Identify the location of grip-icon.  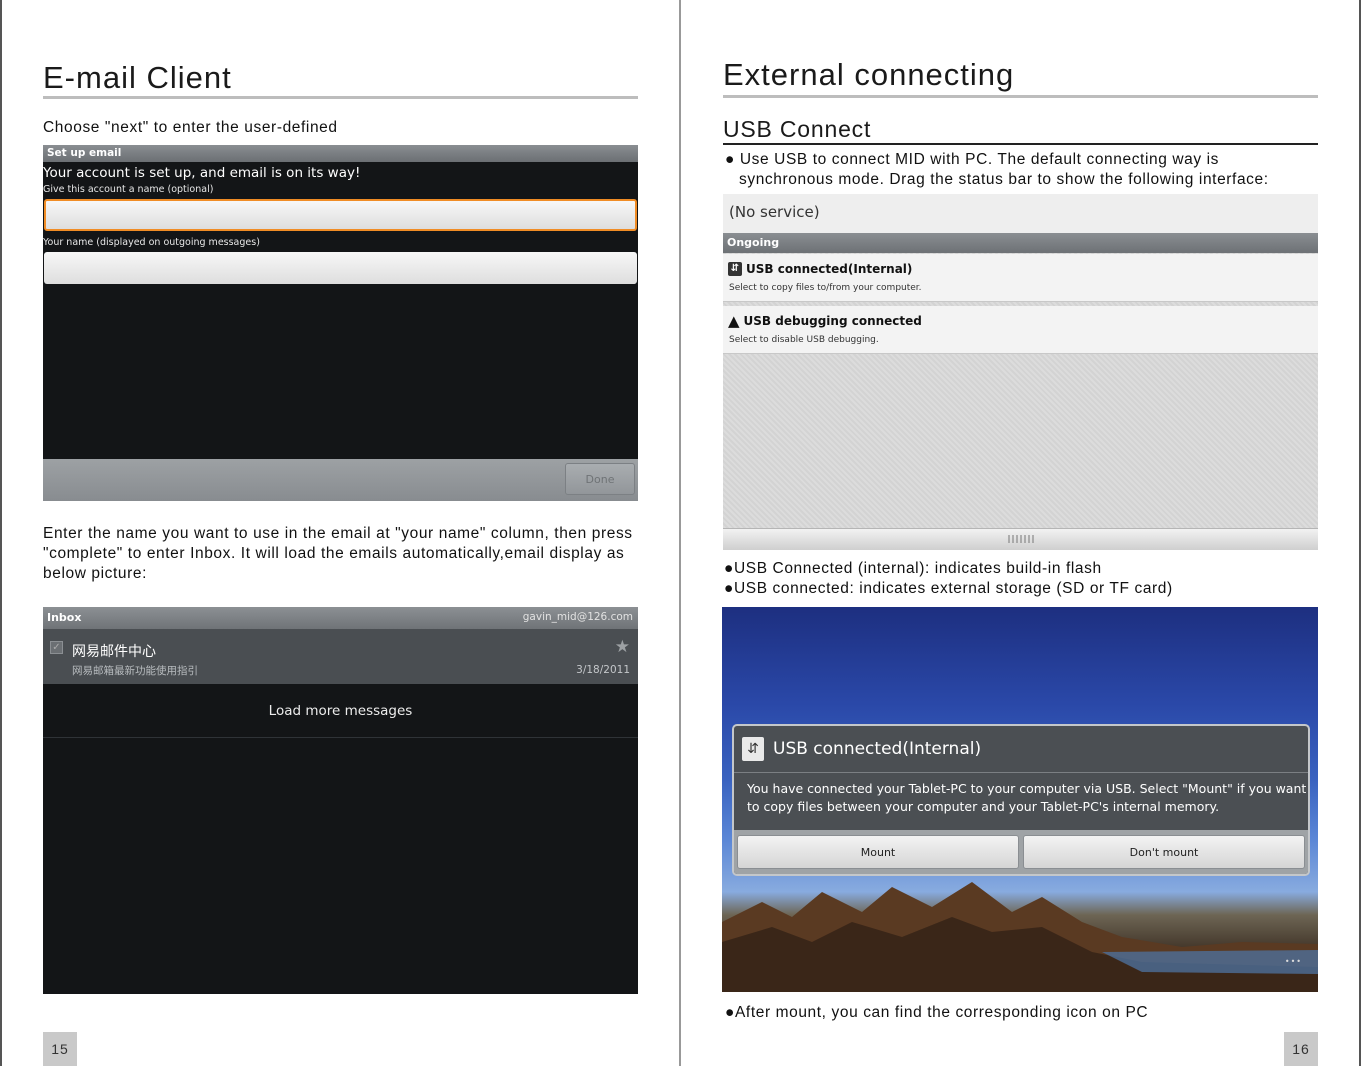
(1021, 539).